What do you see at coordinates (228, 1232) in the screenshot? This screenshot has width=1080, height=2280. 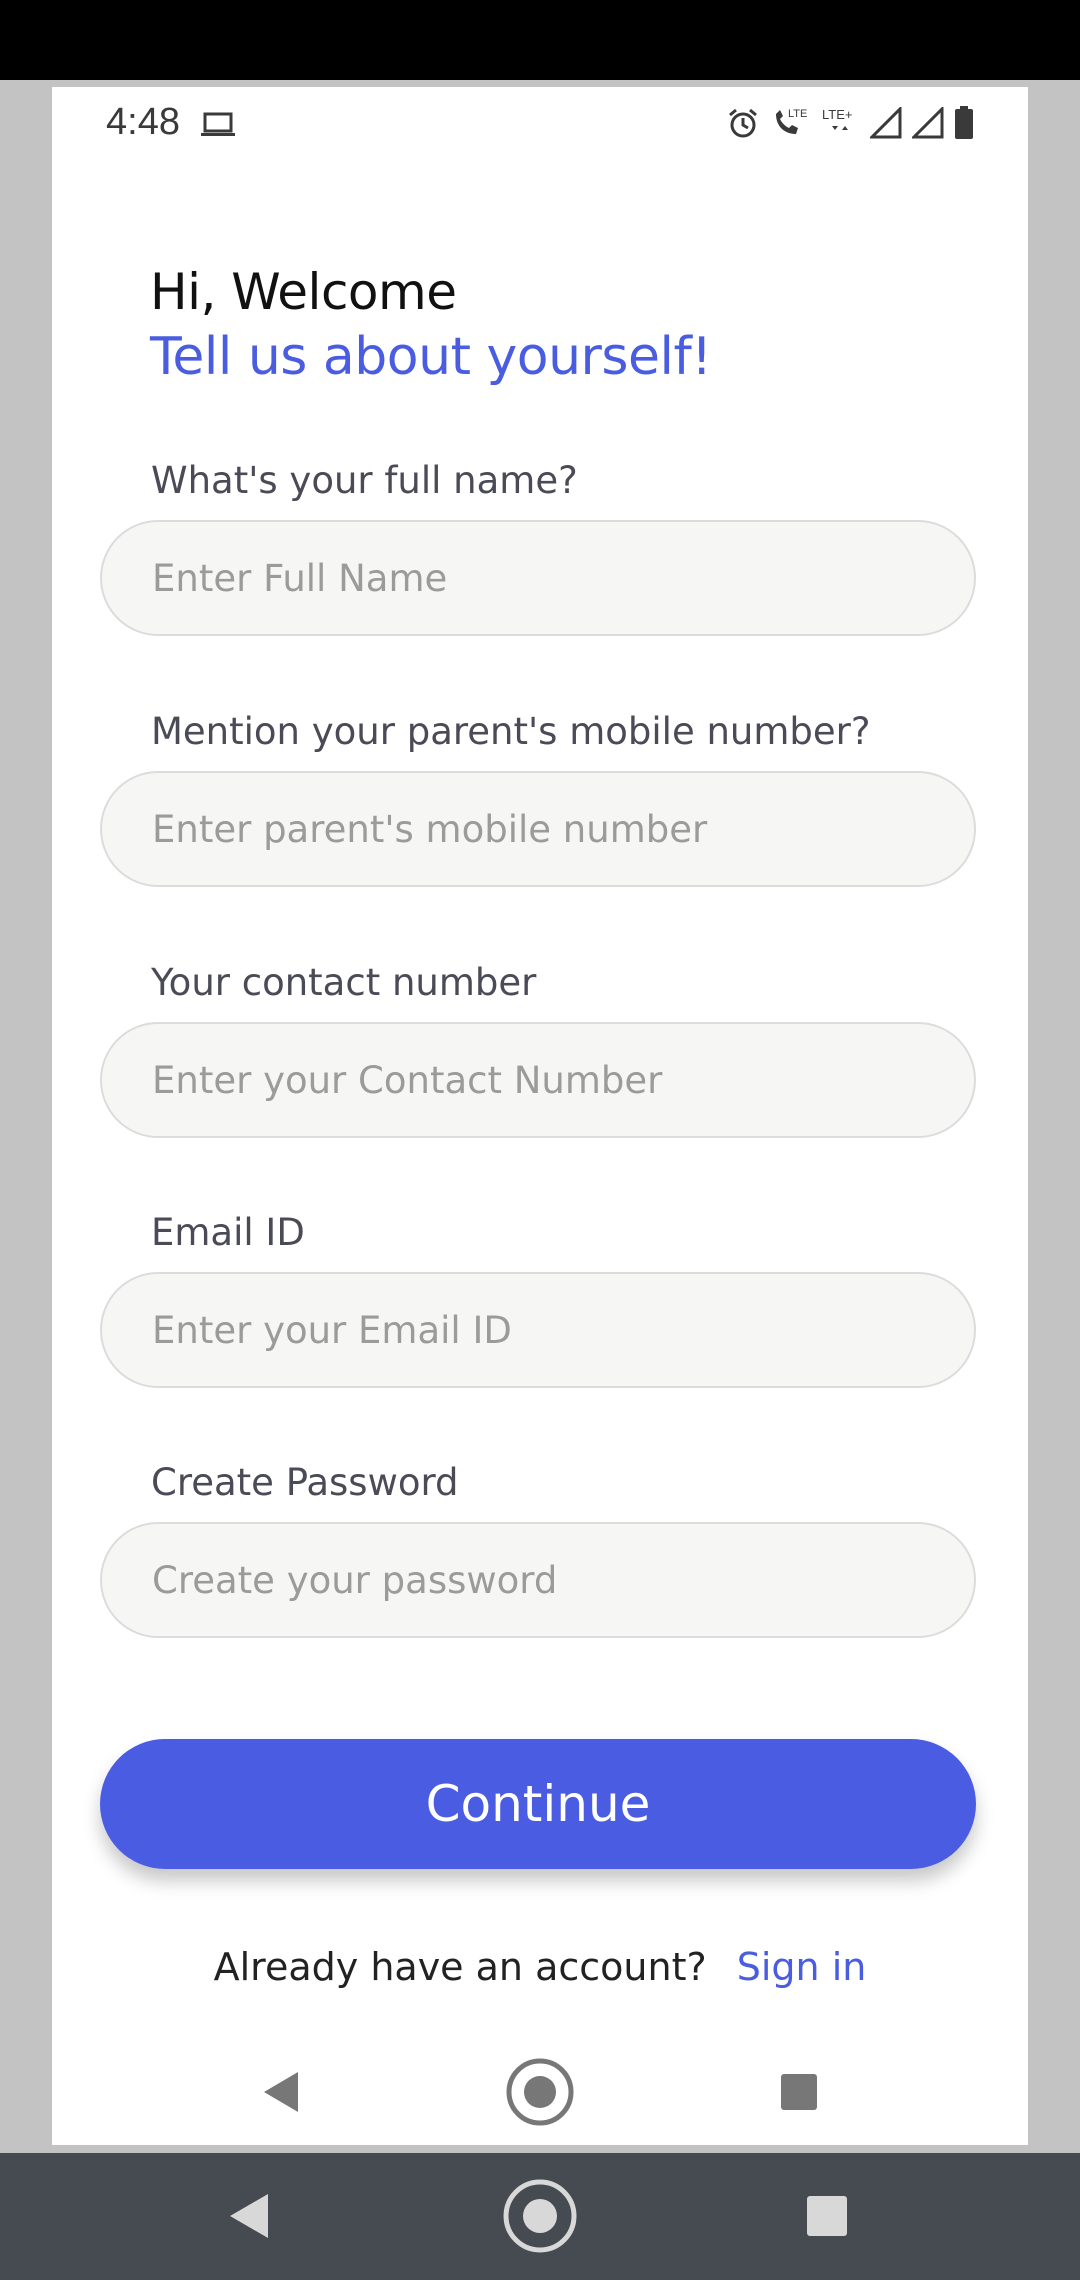 I see `email-label: Email ID` at bounding box center [228, 1232].